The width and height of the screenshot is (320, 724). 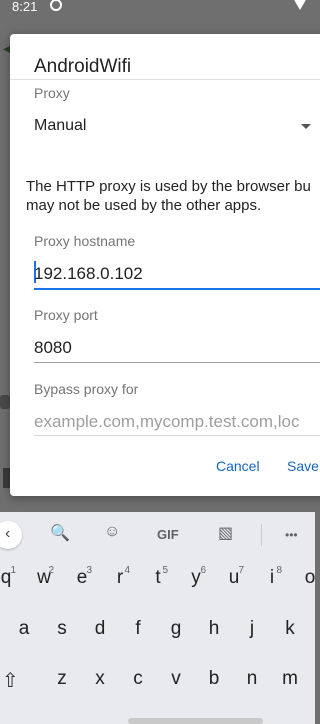 I want to click on port-label: Proxy port, so click(x=66, y=315).